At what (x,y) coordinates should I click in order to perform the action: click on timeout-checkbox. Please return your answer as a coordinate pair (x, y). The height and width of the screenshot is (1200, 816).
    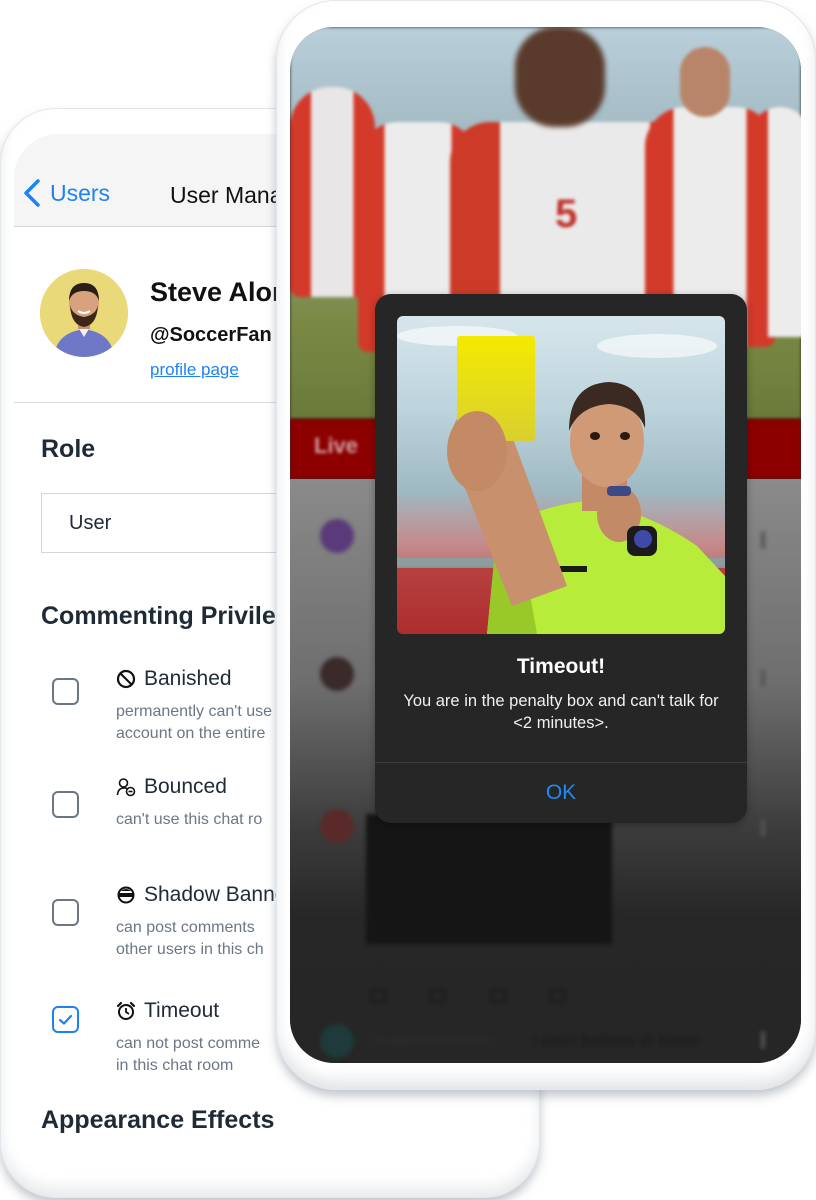
    Looking at the image, I should click on (65, 1019).